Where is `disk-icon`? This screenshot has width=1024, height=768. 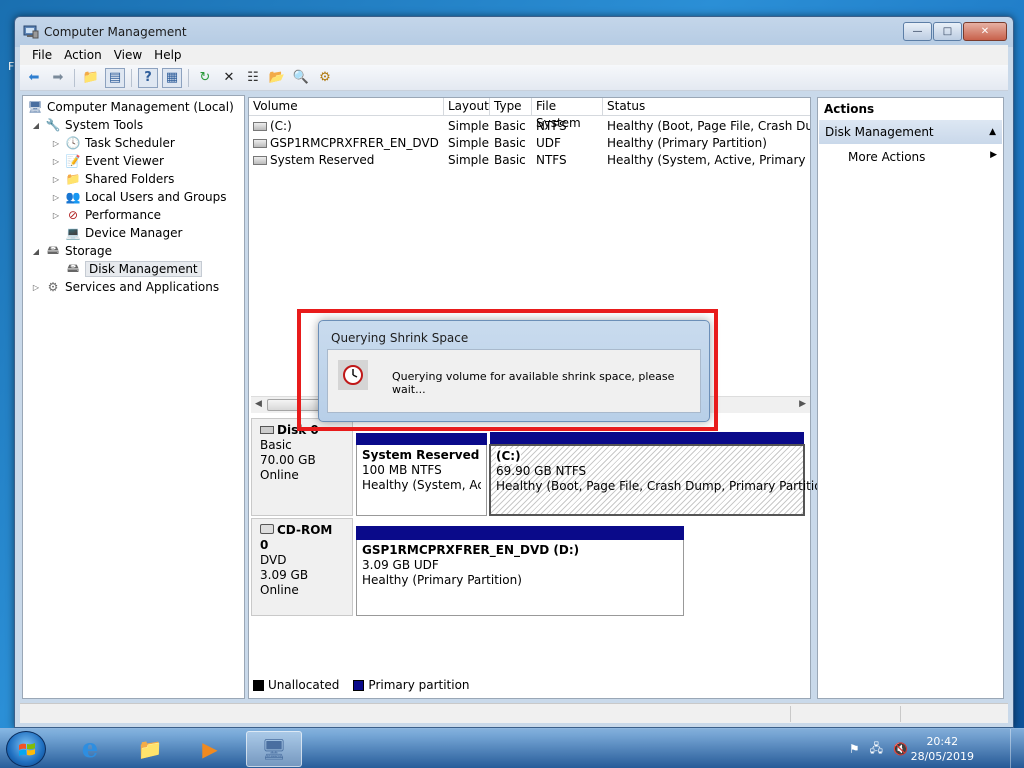 disk-icon is located at coordinates (267, 430).